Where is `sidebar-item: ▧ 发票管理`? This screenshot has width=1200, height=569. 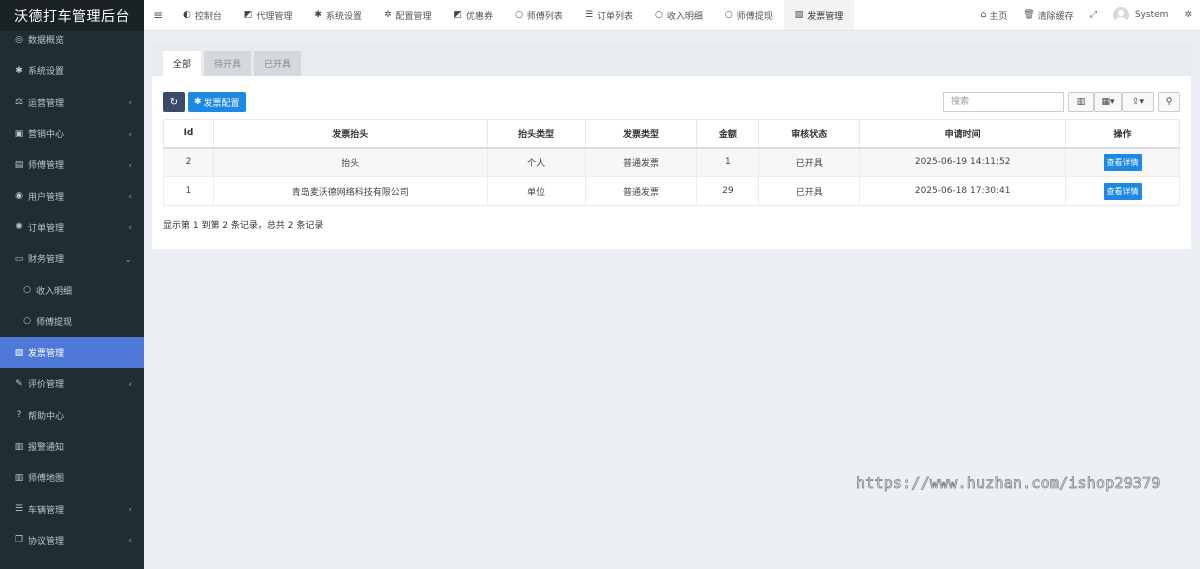
sidebar-item: ▧ 发票管理 is located at coordinates (72, 352).